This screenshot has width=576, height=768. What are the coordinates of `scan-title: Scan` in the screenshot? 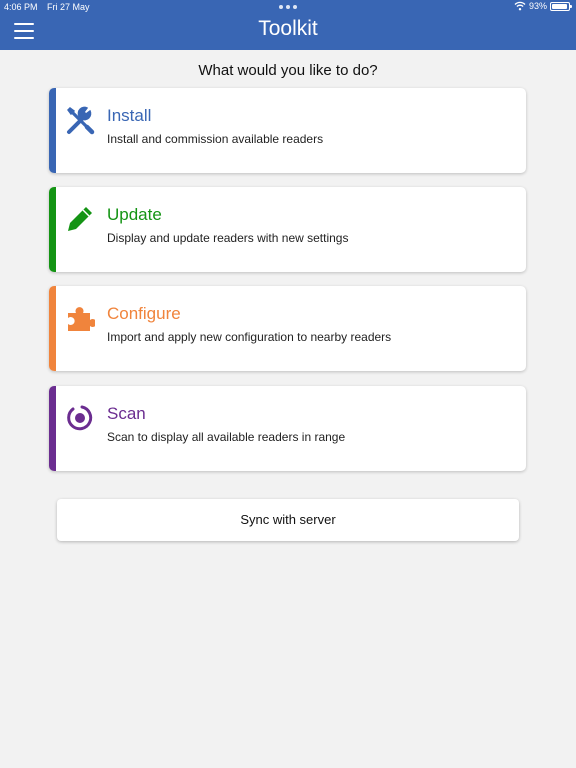 It's located at (126, 413).